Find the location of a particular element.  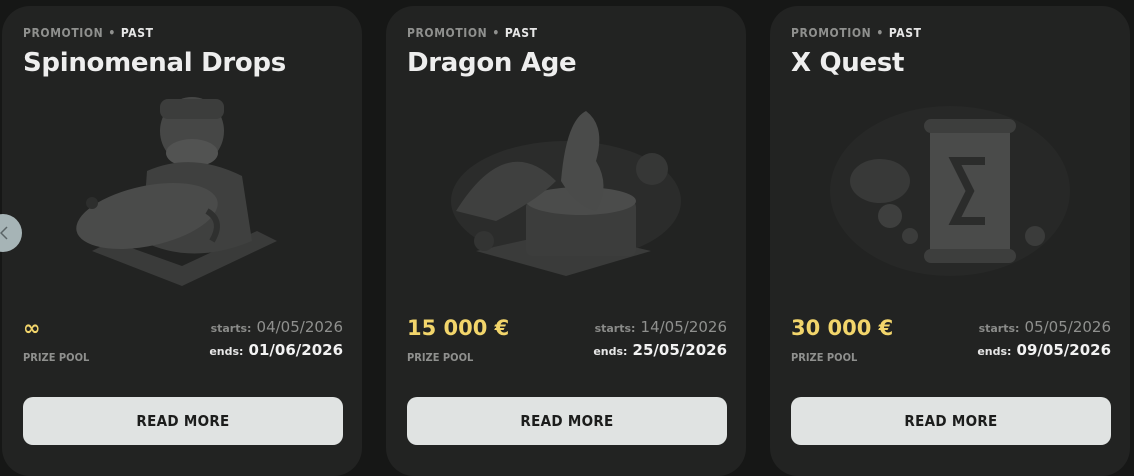

end-date: 09/05/2026 is located at coordinates (1063, 350).